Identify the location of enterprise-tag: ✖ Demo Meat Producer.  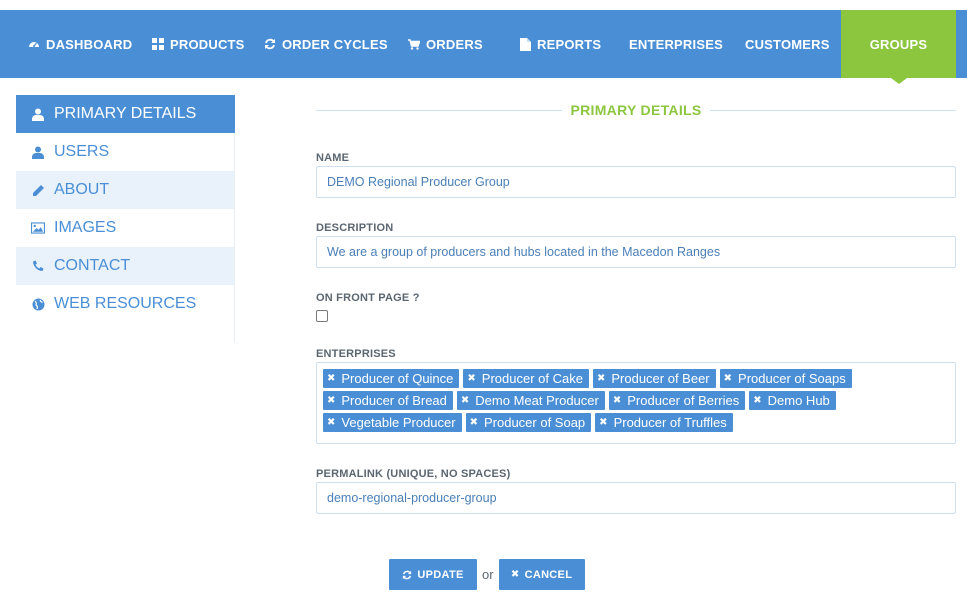
(530, 400).